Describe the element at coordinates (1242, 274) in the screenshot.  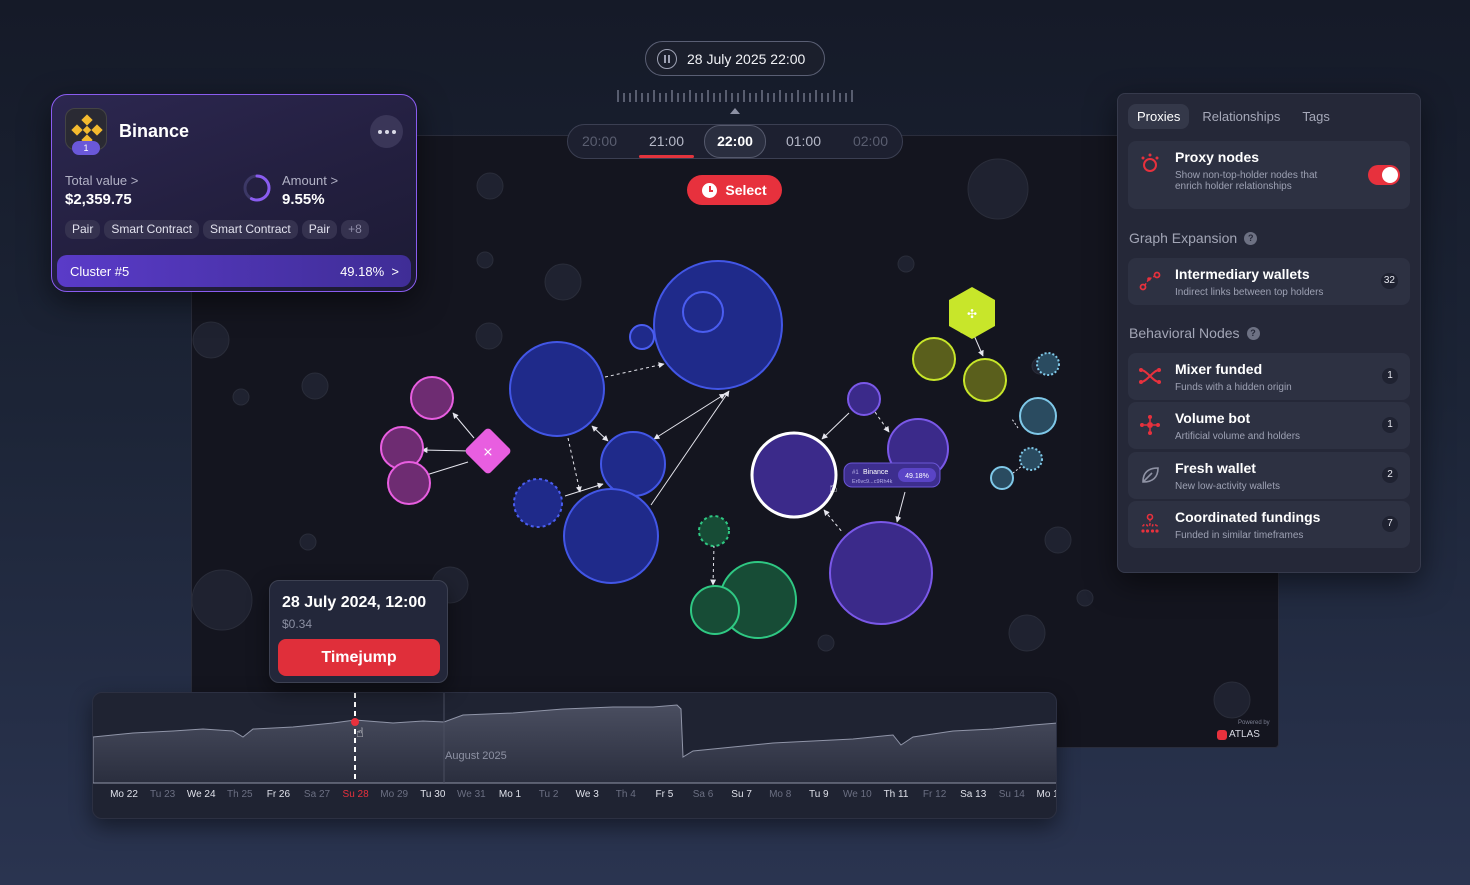
I see `item-title: Intermediary wallets` at that location.